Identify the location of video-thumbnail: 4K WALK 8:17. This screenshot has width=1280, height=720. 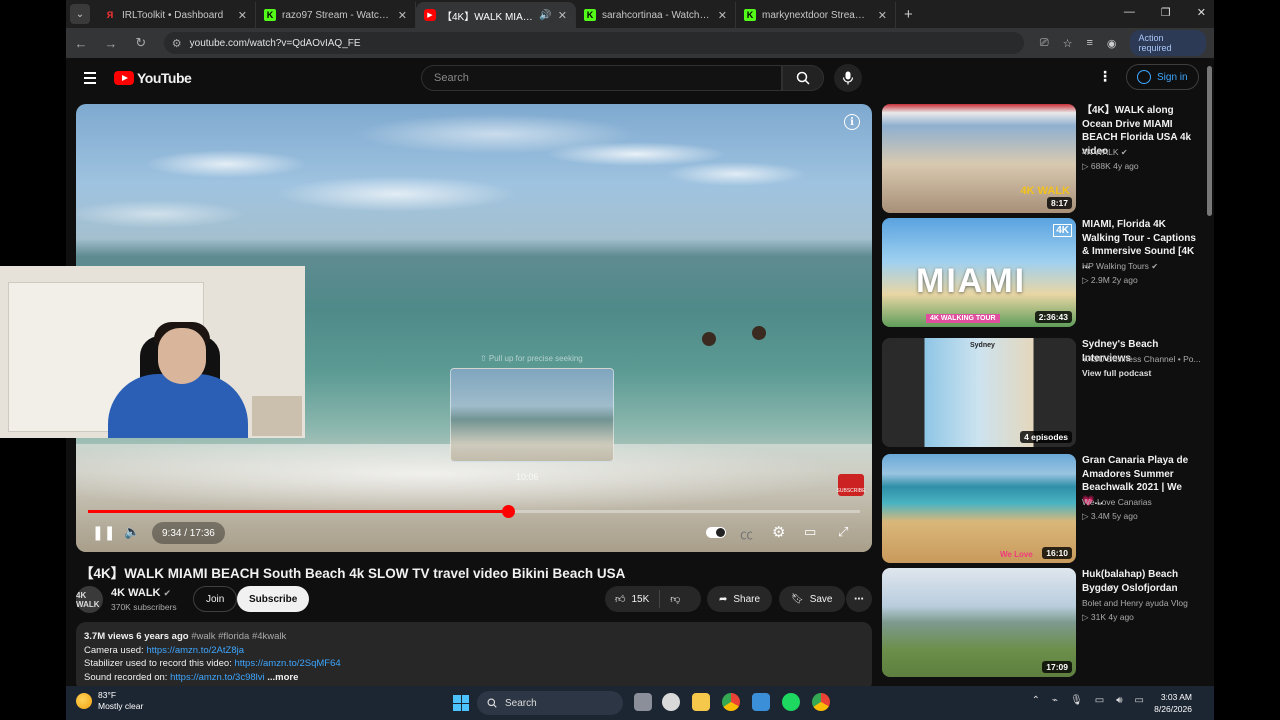
(979, 158).